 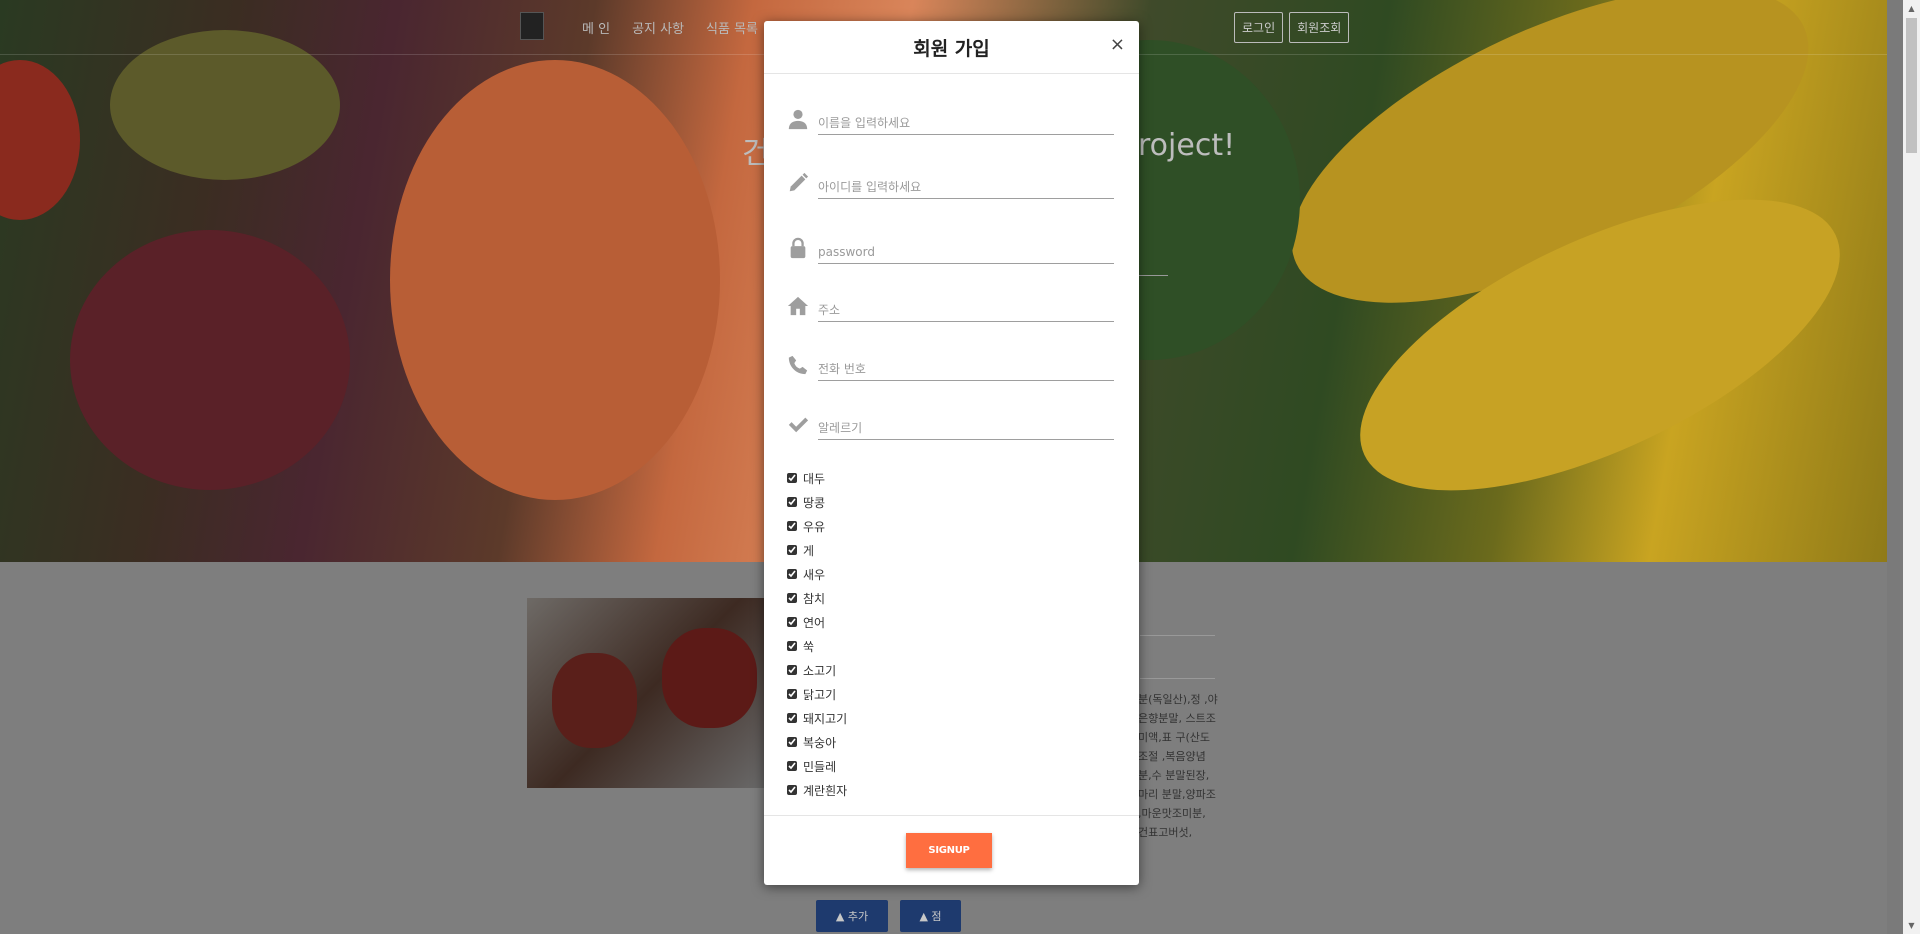 What do you see at coordinates (966, 252) in the screenshot?
I see `password-input` at bounding box center [966, 252].